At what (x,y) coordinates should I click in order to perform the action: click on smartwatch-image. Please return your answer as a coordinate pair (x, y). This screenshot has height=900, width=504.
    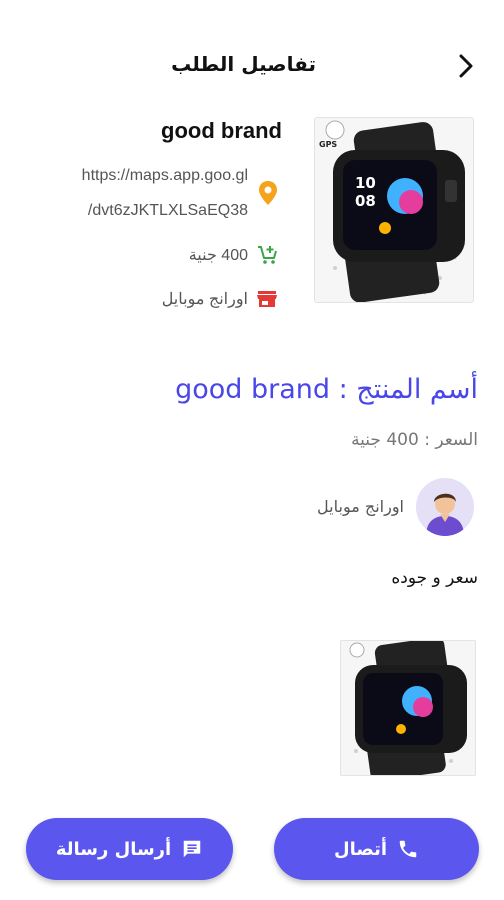
    Looking at the image, I should click on (394, 210).